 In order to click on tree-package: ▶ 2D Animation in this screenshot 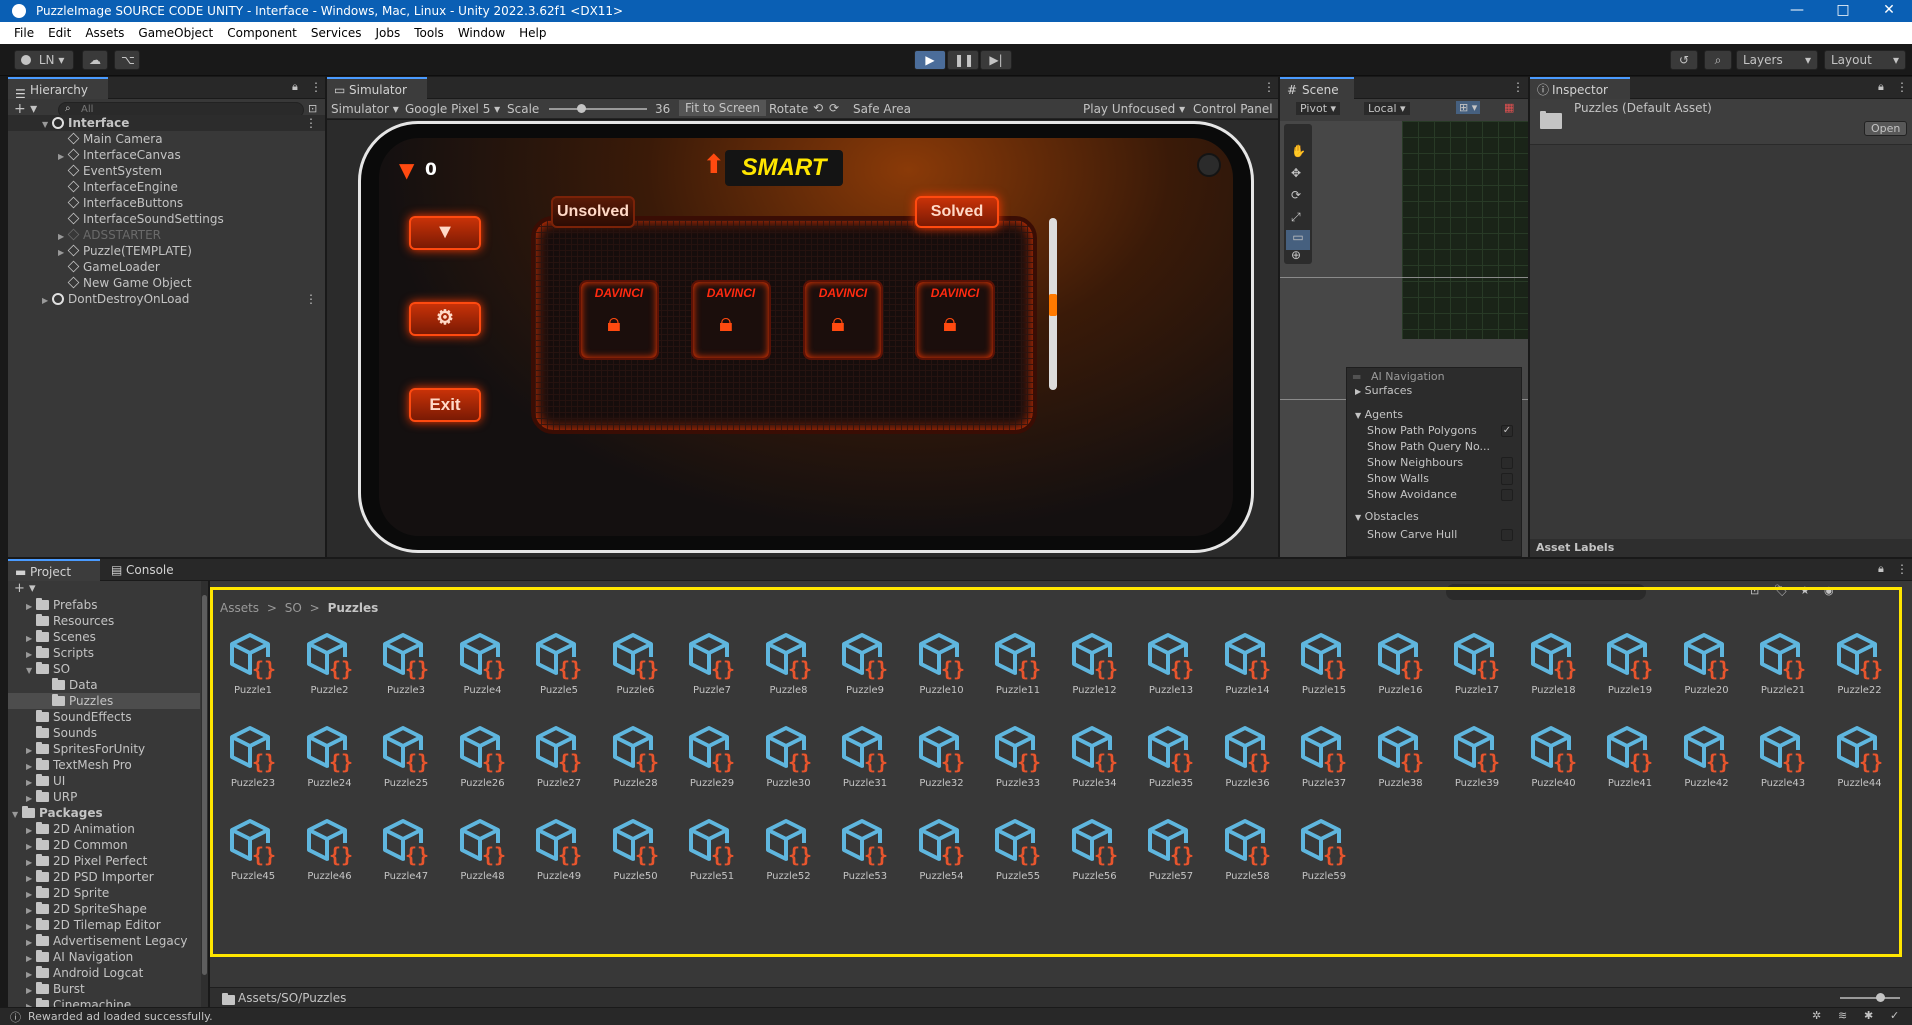, I will do `click(71, 829)`.